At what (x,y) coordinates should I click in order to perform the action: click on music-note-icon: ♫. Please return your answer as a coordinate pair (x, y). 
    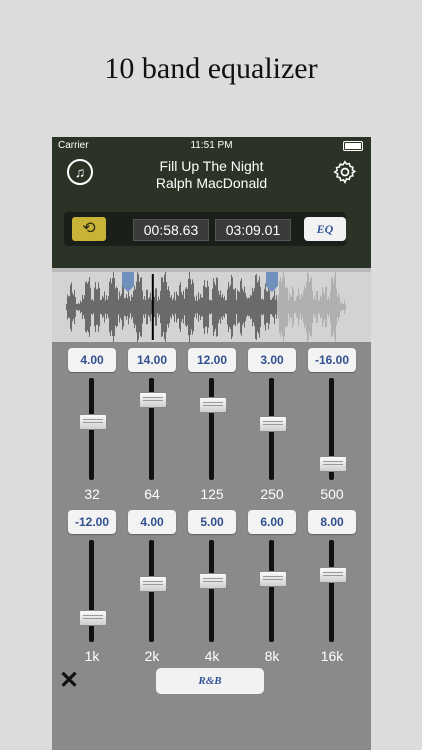
    Looking at the image, I should click on (80, 172).